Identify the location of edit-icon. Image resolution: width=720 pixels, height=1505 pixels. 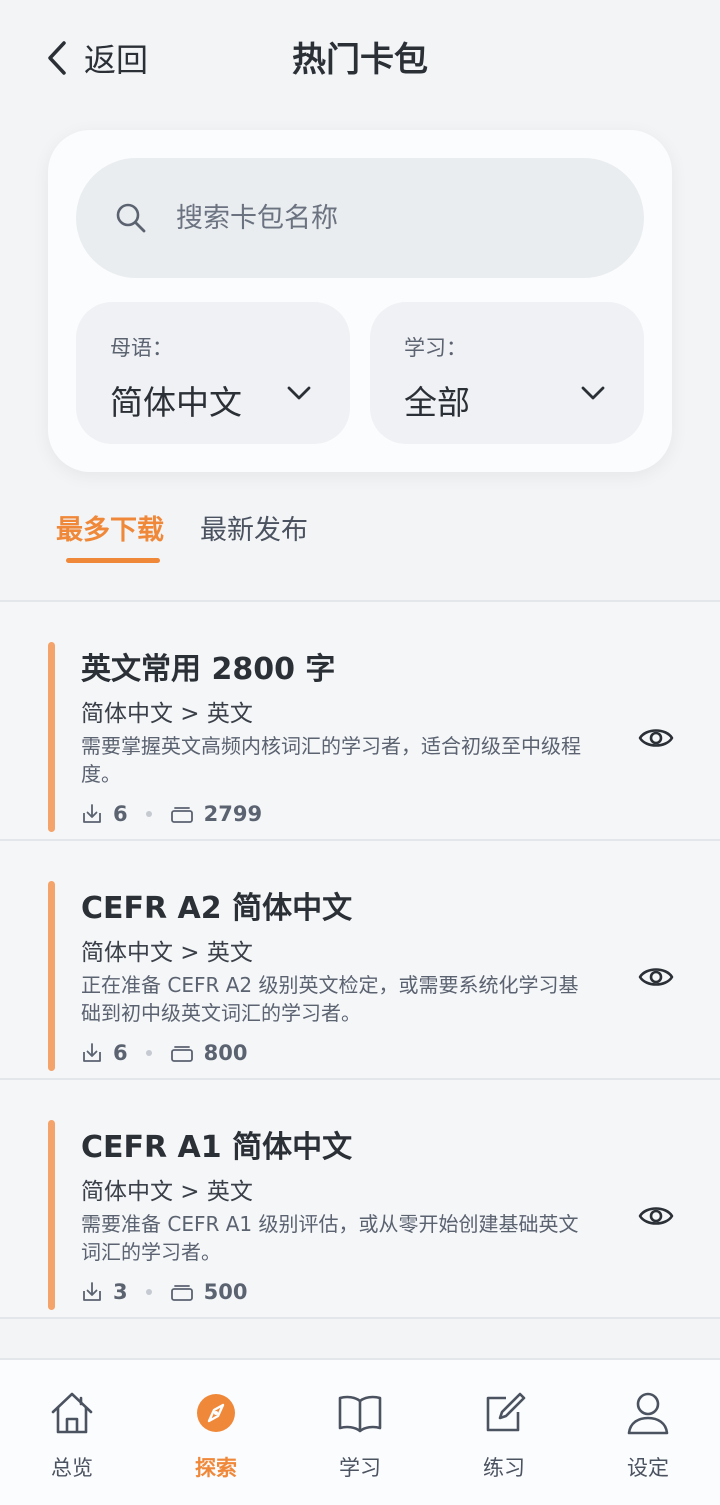
(506, 1412).